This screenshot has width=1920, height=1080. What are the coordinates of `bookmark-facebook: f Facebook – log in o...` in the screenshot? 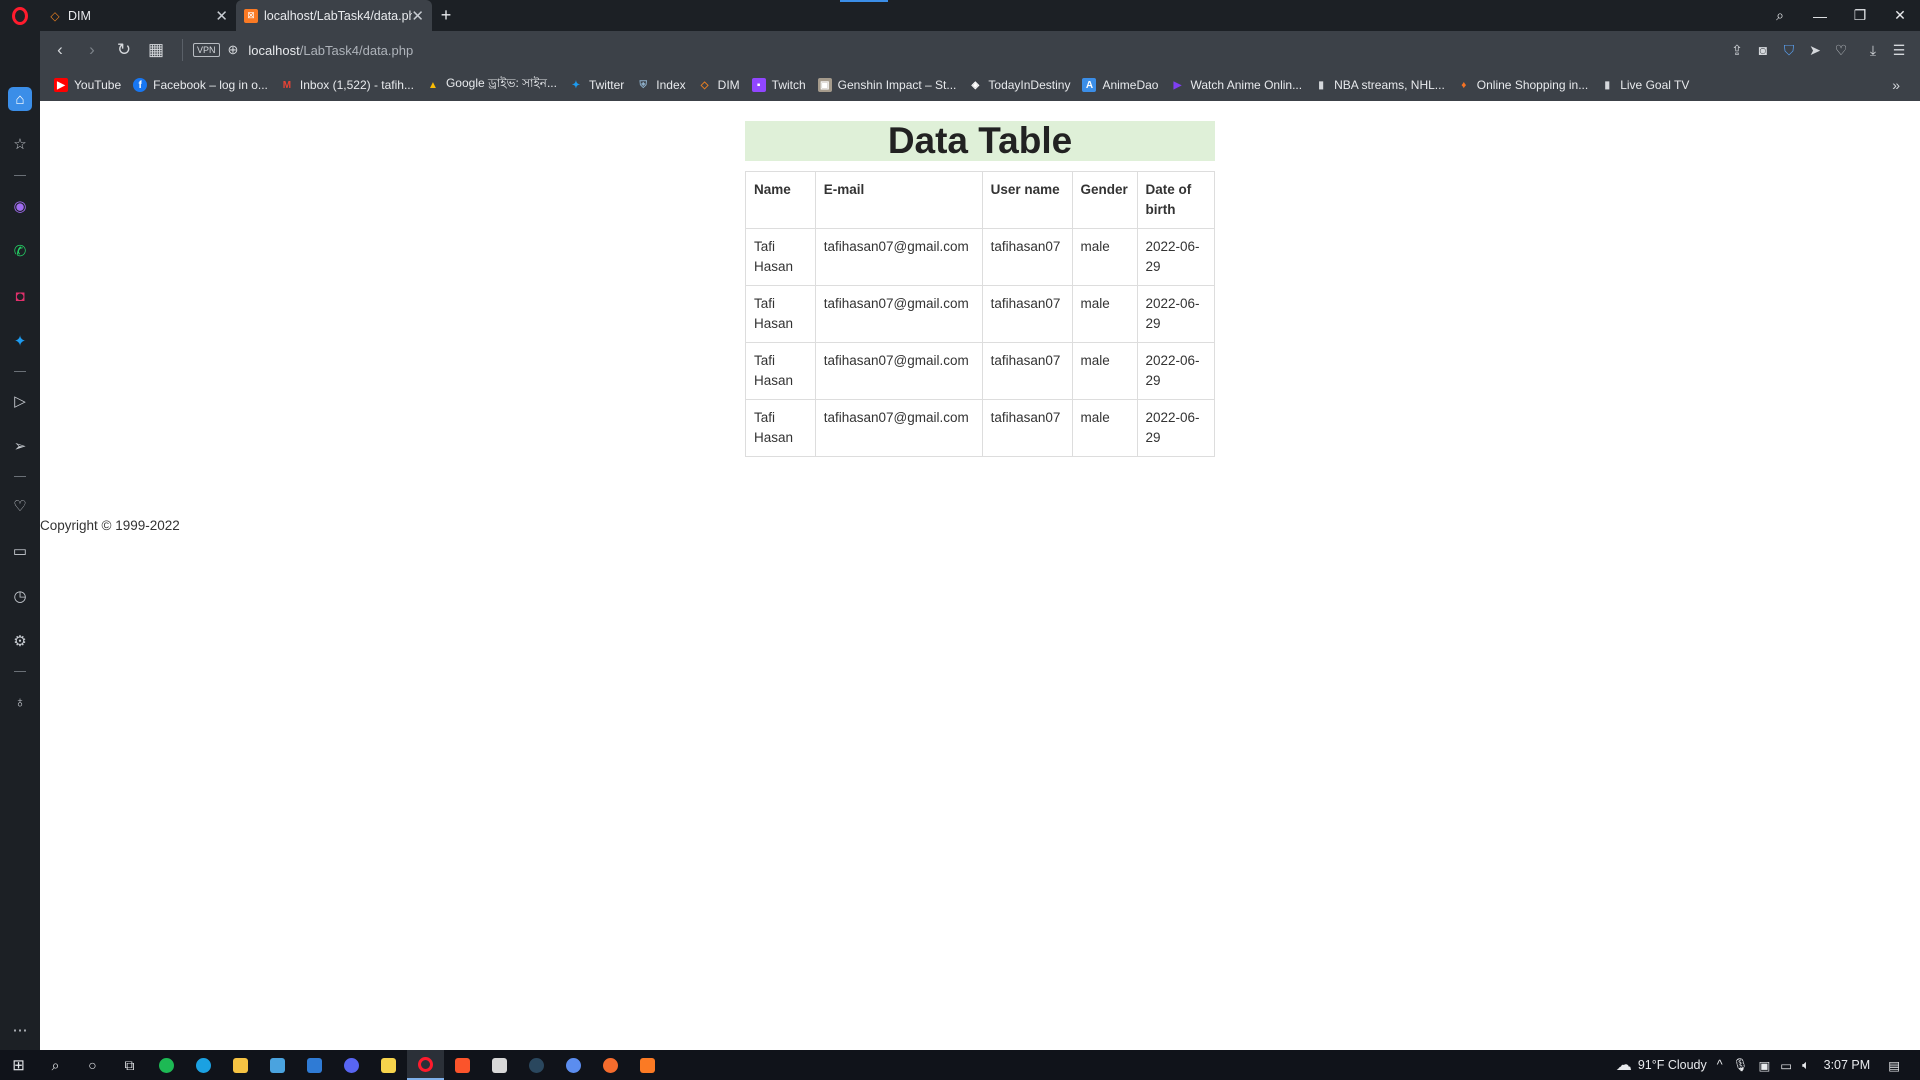 It's located at (200, 85).